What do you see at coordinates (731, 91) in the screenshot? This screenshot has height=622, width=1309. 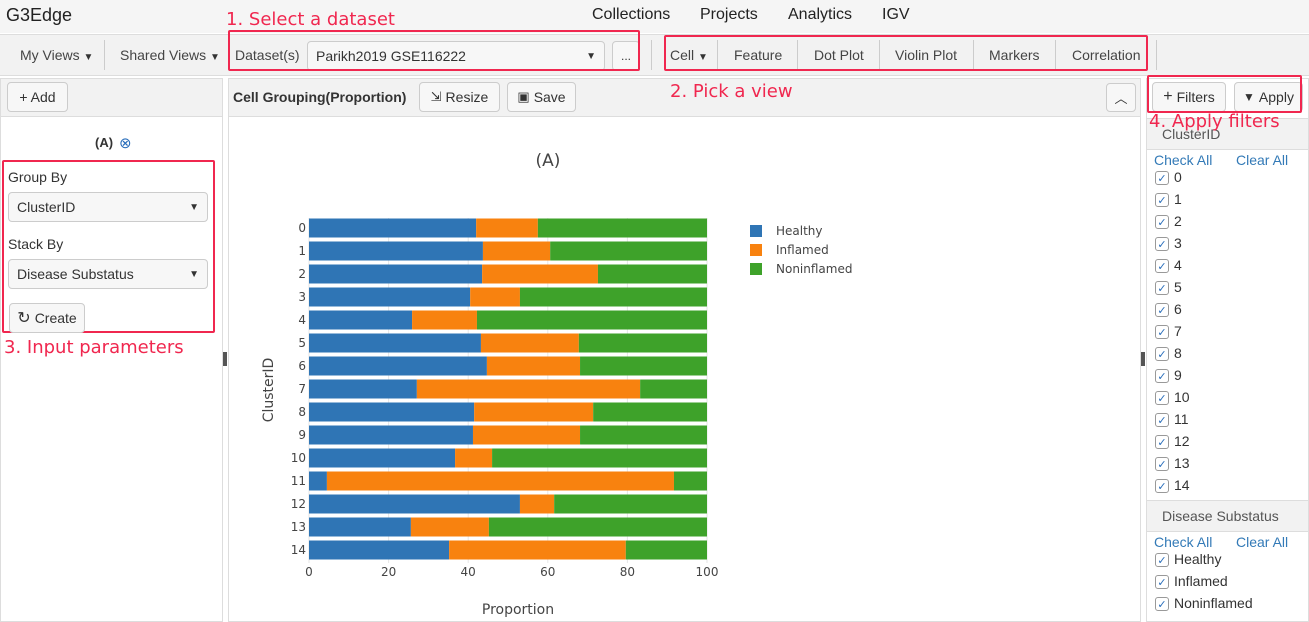 I see `annotation-pick-view: 2. Pick a view` at bounding box center [731, 91].